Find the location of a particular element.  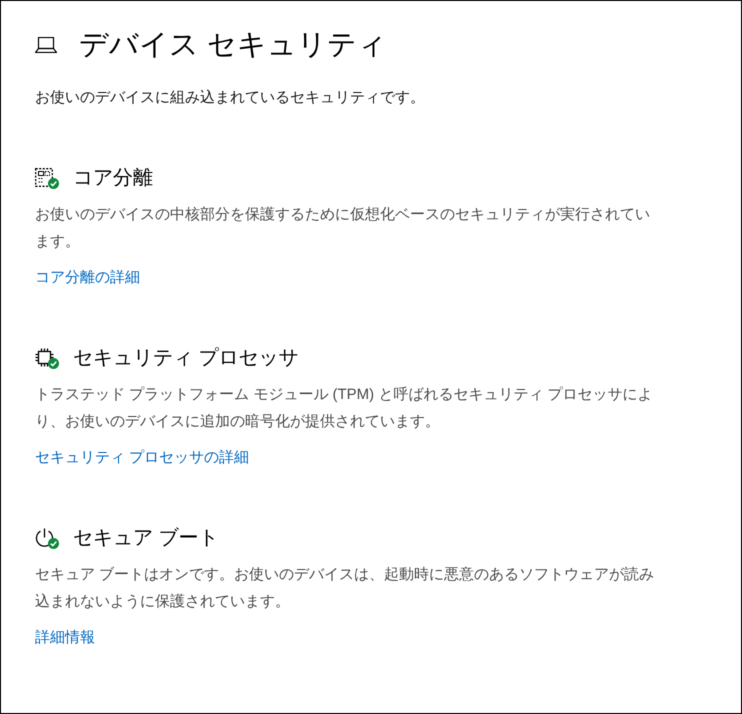

page-title: デバイス セキュリティ is located at coordinates (233, 45).